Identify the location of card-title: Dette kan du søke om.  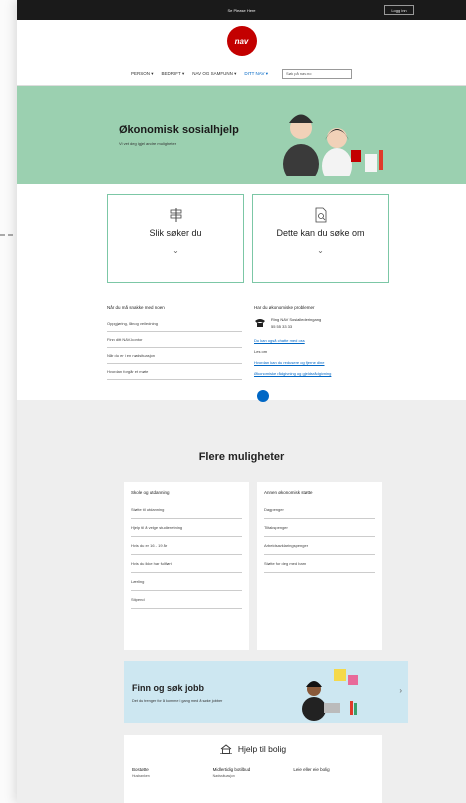
(320, 233).